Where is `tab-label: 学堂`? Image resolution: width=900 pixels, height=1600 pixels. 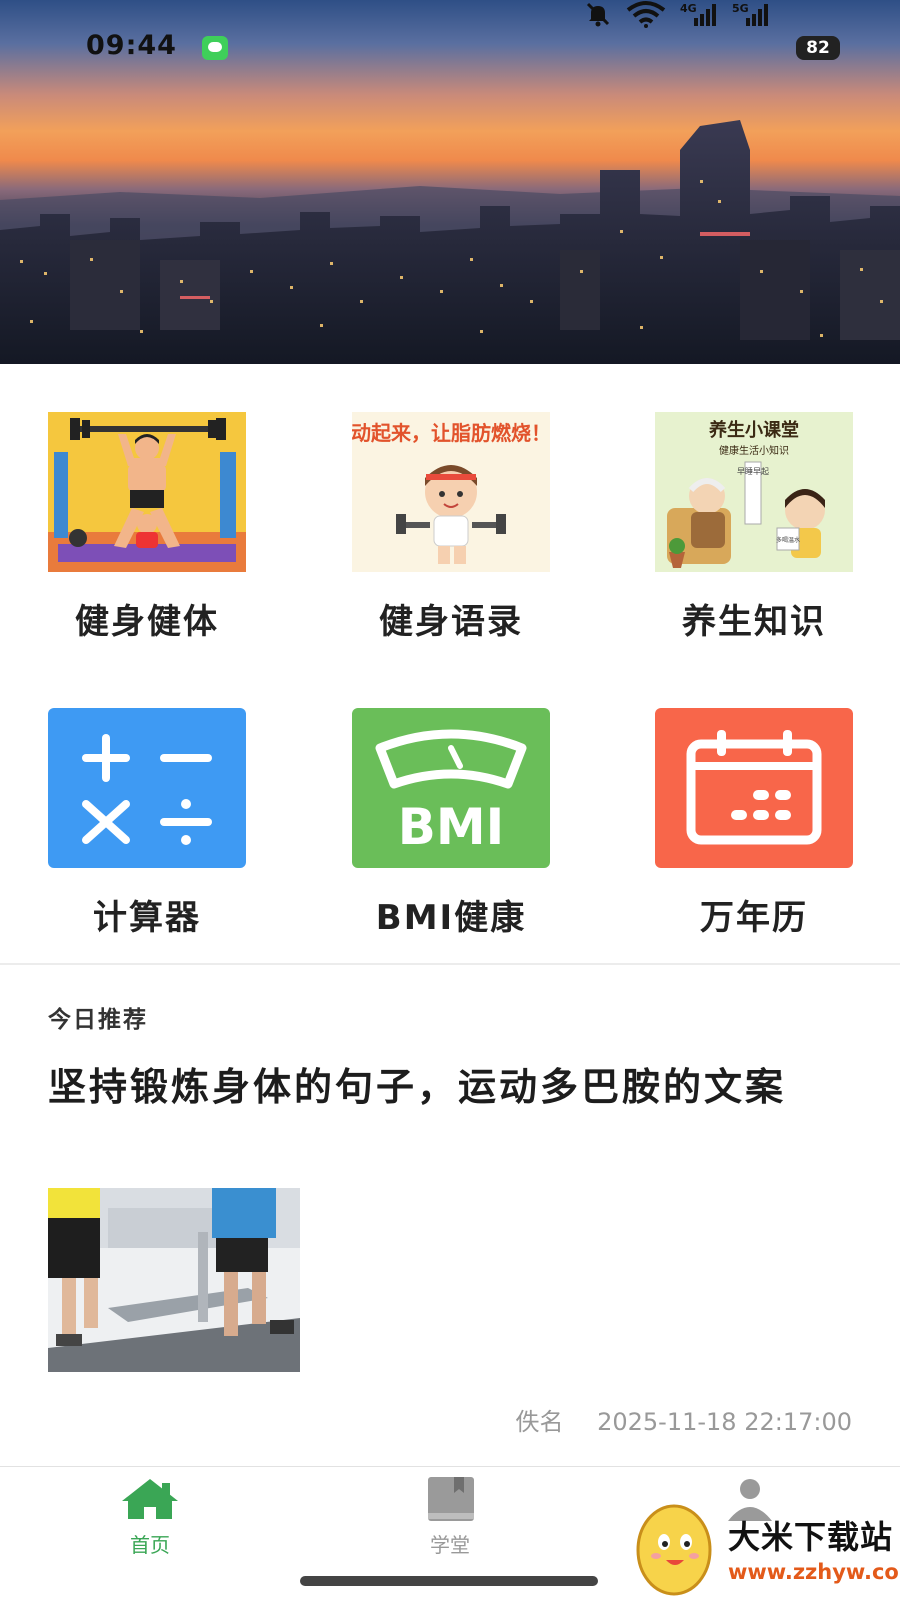 tab-label: 学堂 is located at coordinates (450, 1545).